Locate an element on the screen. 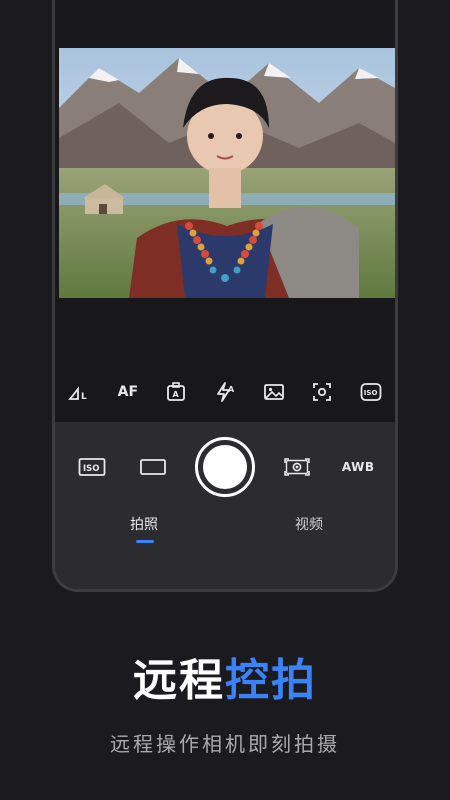 Image resolution: width=450 pixels, height=800 pixels. promo-title-white: 远程 is located at coordinates (179, 680).